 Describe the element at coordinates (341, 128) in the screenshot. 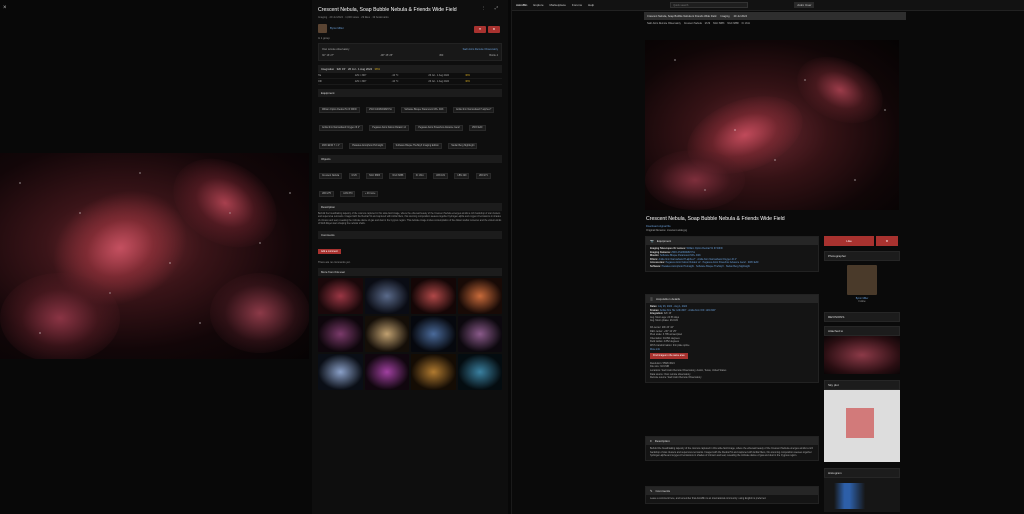

I see `equipment-tag: Antlia 3nm Narrowband Oxygen III 2"` at that location.